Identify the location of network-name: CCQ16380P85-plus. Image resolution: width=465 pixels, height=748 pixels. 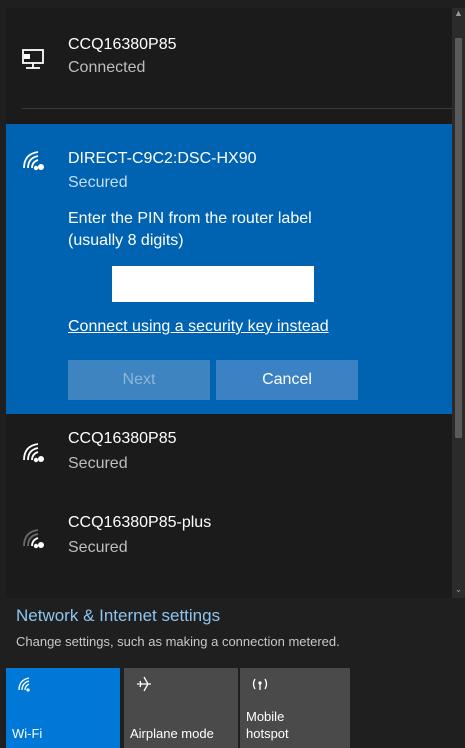
(140, 522).